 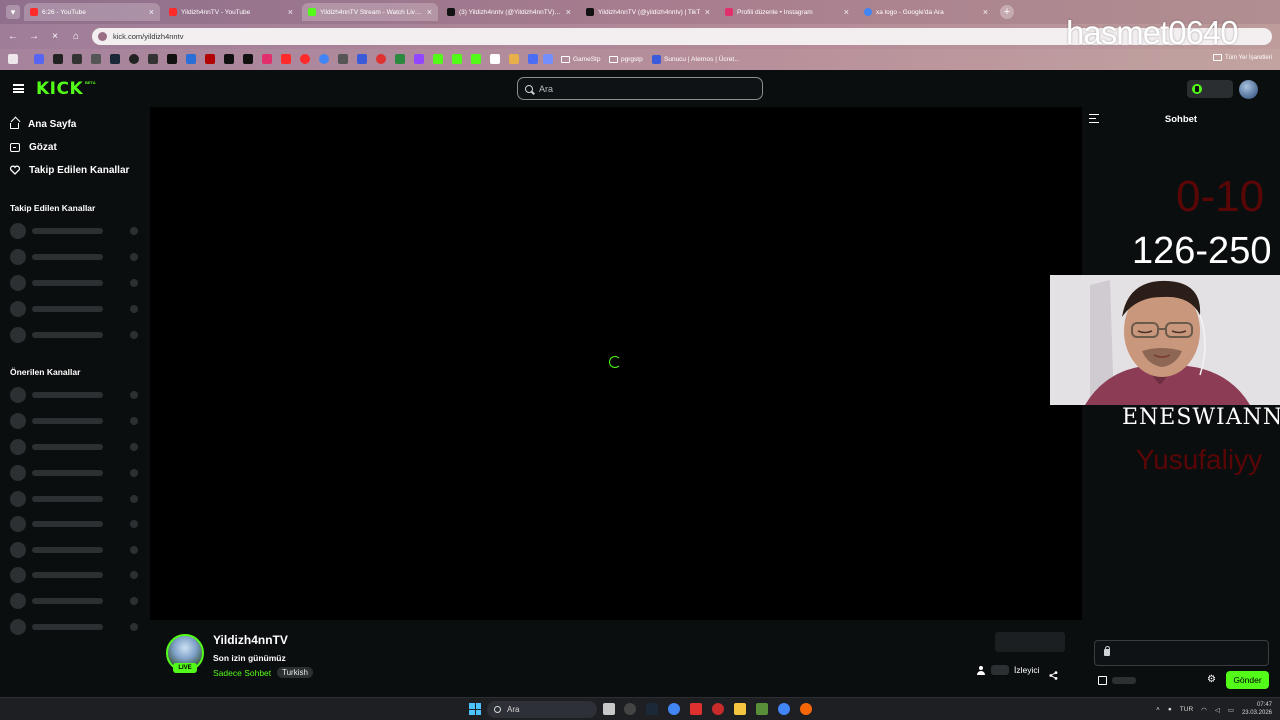 What do you see at coordinates (1158, 709) in the screenshot?
I see `chevron-up-icon: ˄` at bounding box center [1158, 709].